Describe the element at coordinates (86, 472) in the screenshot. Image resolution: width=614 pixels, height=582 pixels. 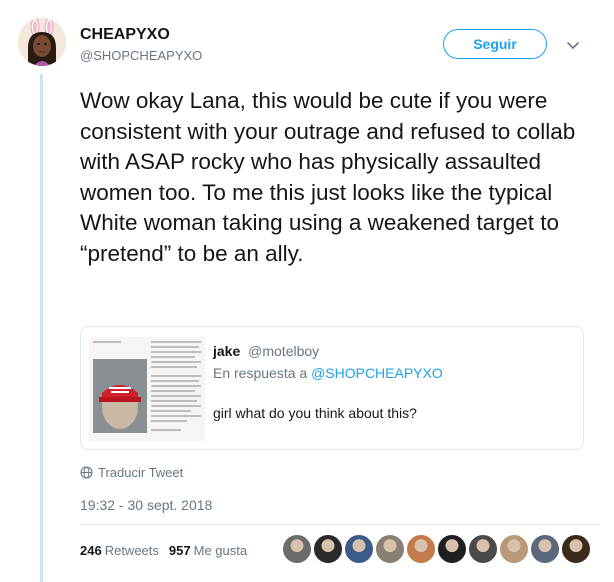
I see `globe-icon` at that location.